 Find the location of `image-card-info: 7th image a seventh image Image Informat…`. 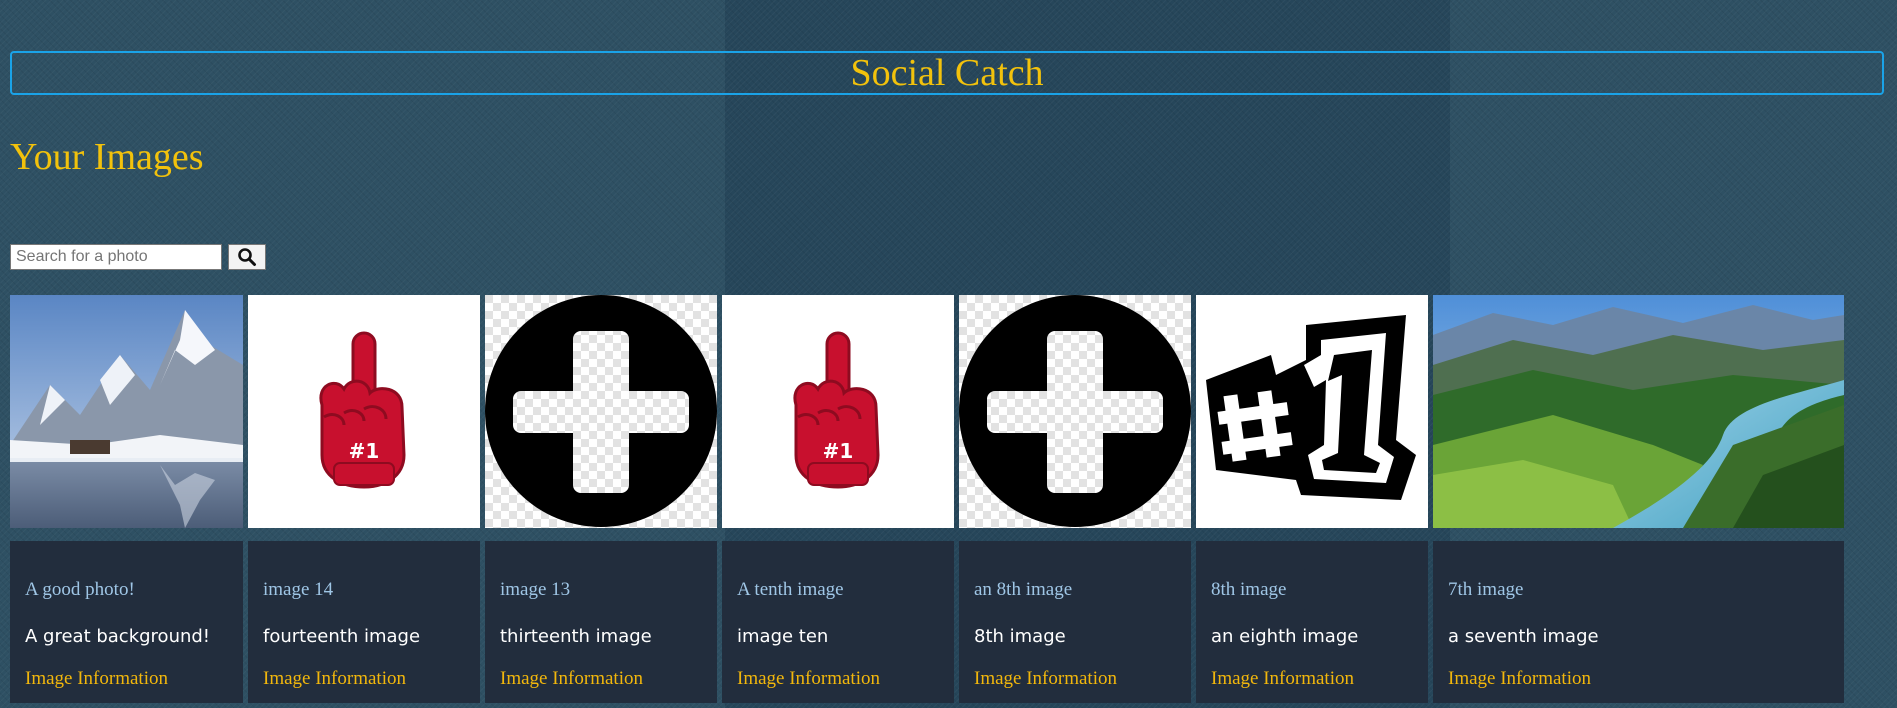

image-card-info: 7th image a seventh image Image Informat… is located at coordinates (1638, 622).